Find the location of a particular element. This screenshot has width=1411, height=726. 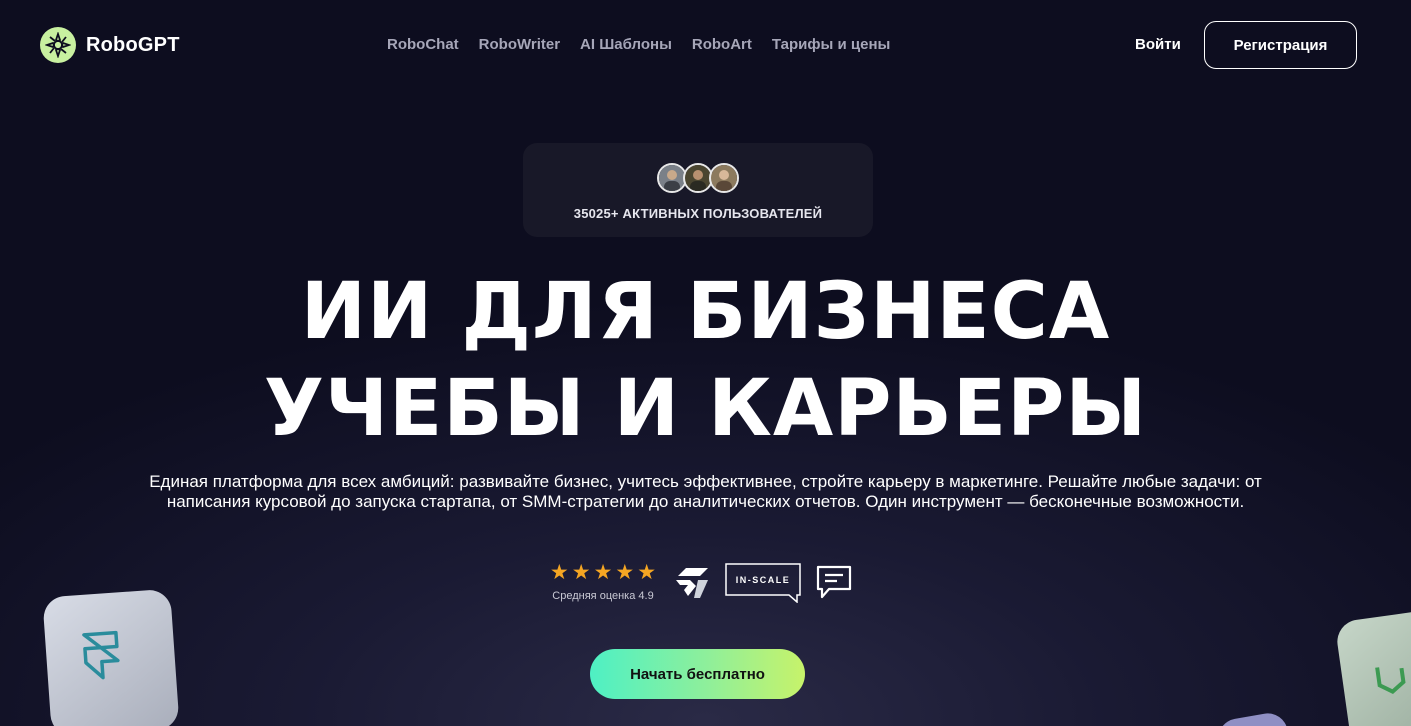

register-button: Регистрация is located at coordinates (1280, 45).